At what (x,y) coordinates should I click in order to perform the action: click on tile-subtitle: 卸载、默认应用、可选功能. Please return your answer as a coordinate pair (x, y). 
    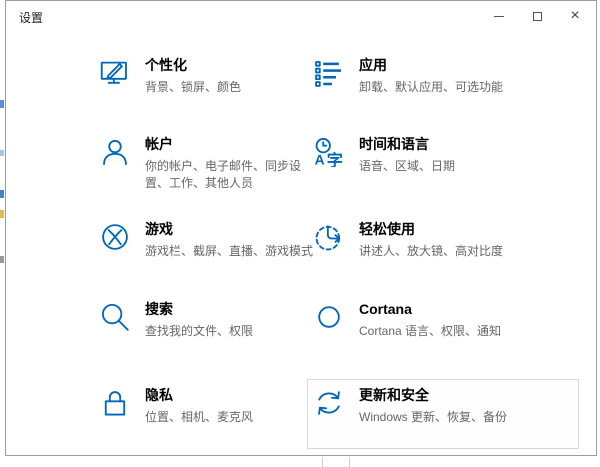
    Looking at the image, I should click on (431, 87).